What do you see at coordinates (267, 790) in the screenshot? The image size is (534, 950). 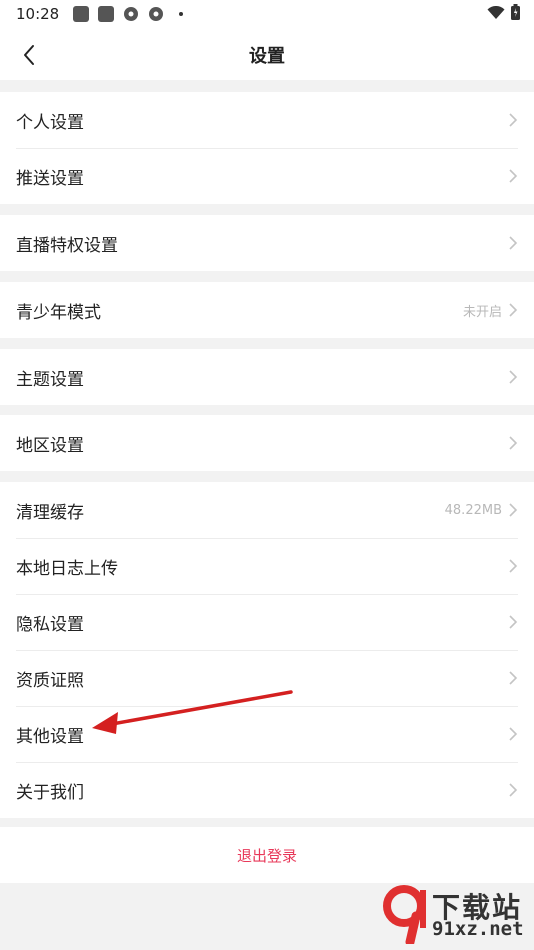 I see `settings-row-about: 关于我们` at bounding box center [267, 790].